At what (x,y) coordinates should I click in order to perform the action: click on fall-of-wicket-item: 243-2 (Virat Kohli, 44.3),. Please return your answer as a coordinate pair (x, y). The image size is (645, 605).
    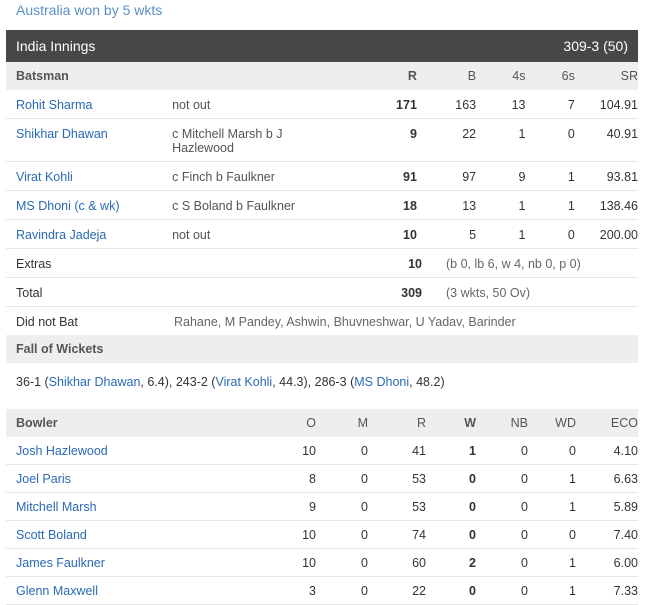
    Looking at the image, I should click on (245, 382).